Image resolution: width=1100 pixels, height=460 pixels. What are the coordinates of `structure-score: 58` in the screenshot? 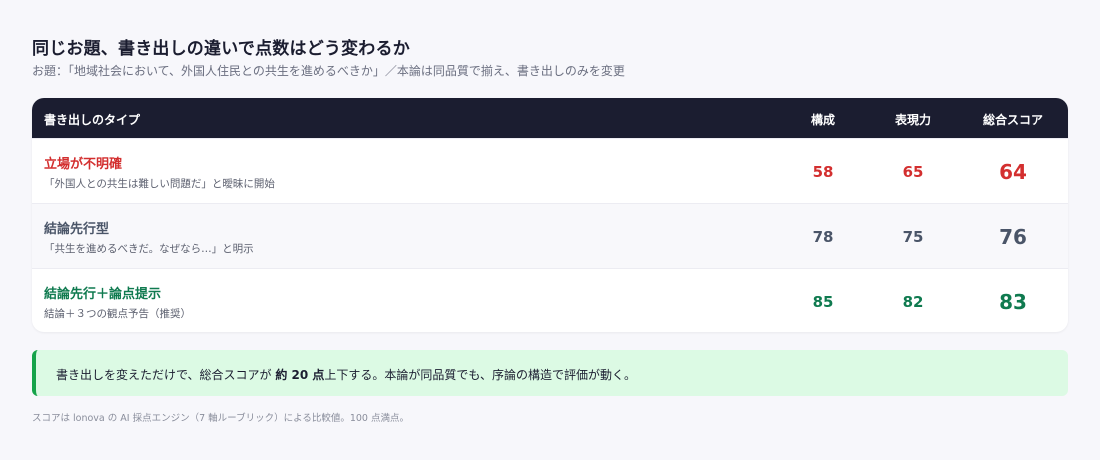 It's located at (823, 172).